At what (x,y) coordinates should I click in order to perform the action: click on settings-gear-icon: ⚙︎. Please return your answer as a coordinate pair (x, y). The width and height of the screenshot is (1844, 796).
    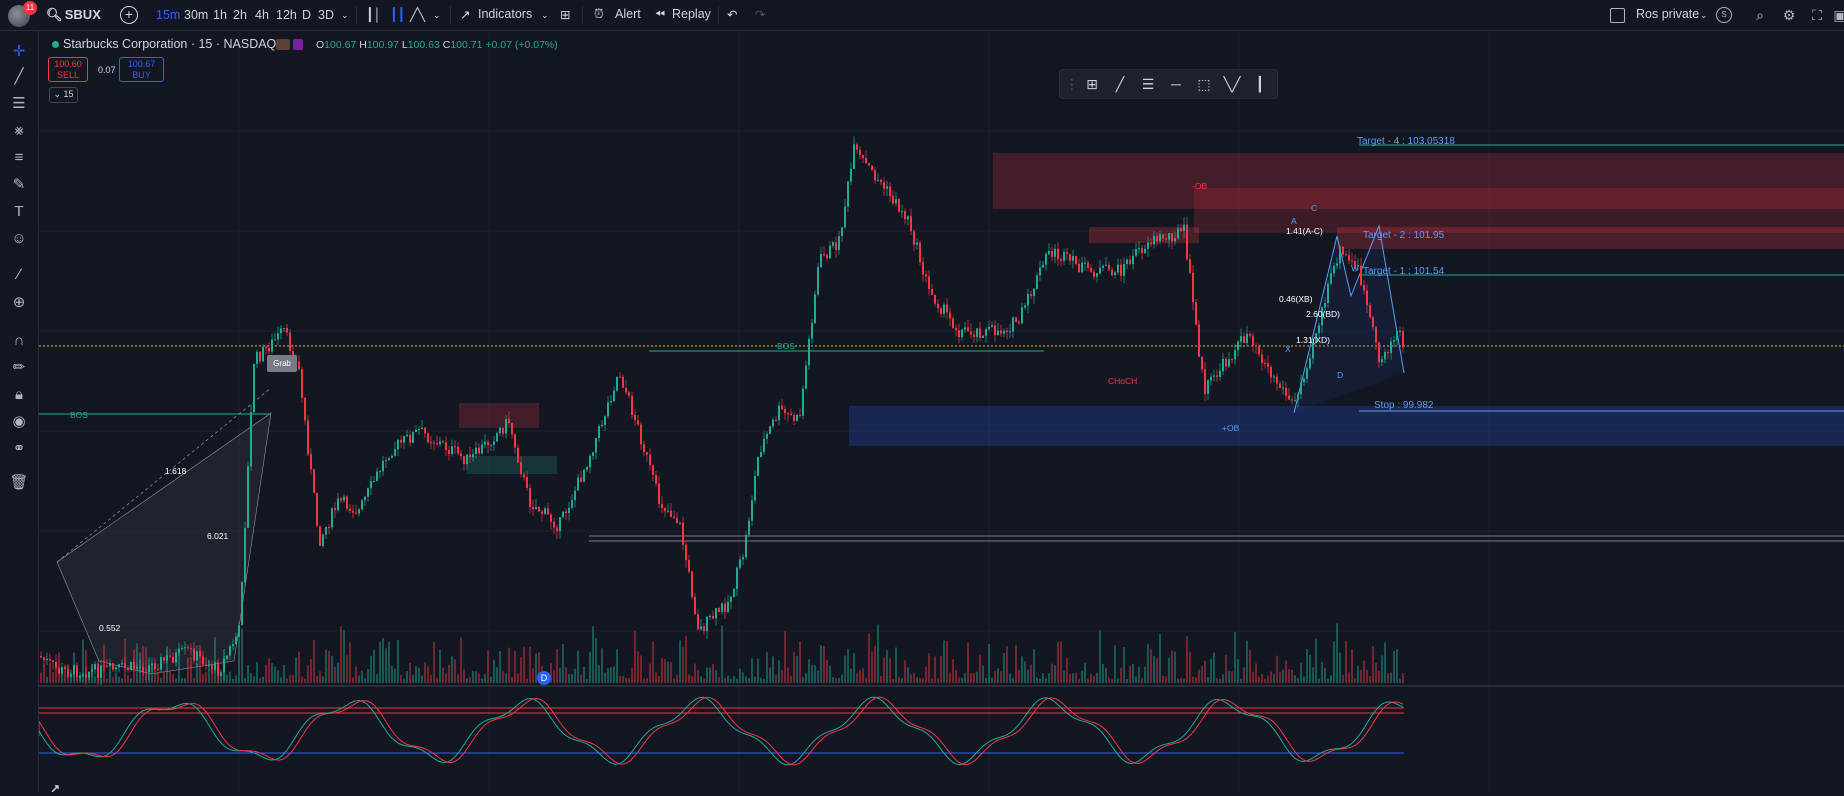
    Looking at the image, I should click on (1789, 15).